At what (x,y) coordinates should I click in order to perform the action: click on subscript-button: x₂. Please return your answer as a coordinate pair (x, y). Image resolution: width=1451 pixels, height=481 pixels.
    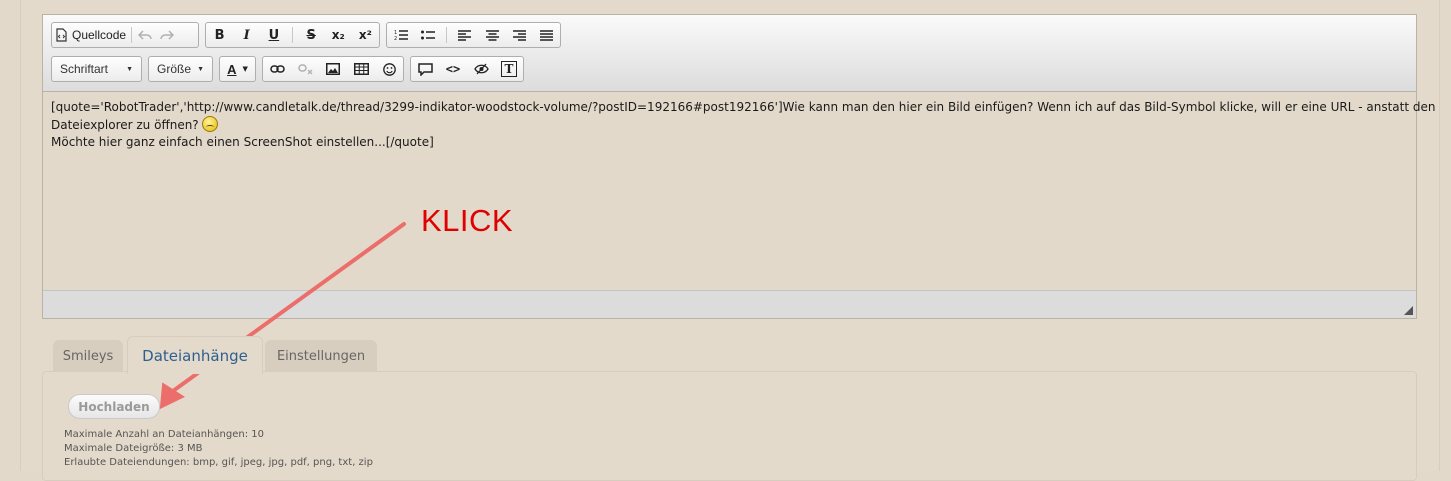
    Looking at the image, I should click on (338, 35).